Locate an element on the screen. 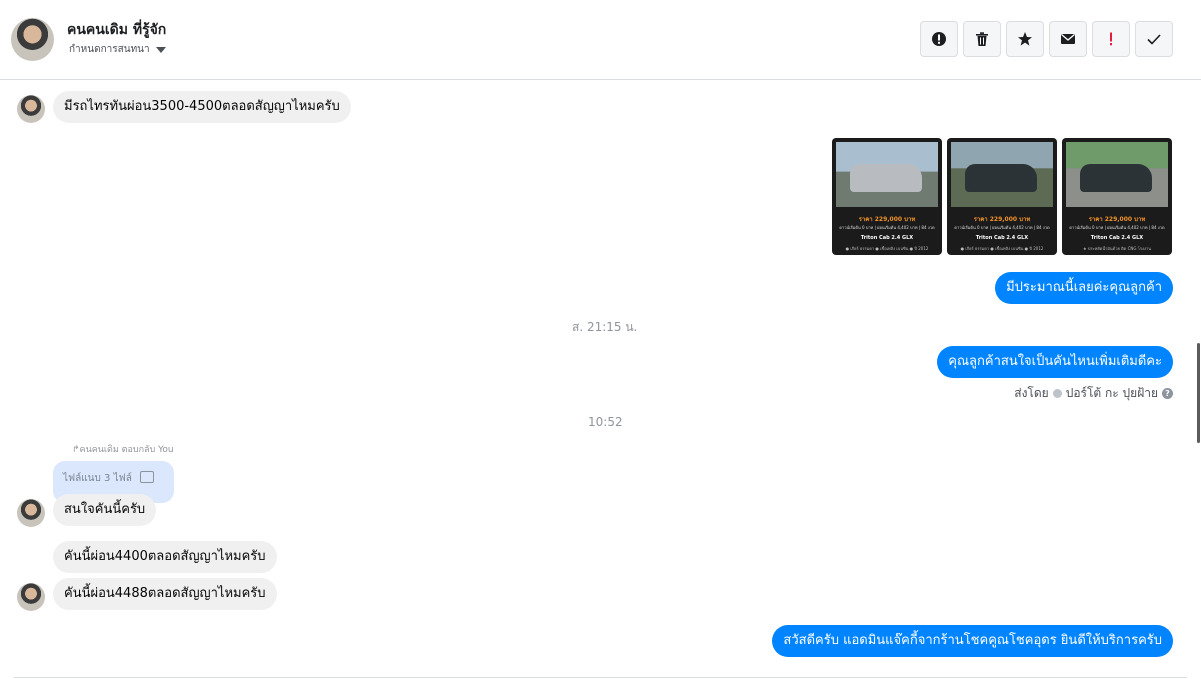  check-icon is located at coordinates (1154, 39).